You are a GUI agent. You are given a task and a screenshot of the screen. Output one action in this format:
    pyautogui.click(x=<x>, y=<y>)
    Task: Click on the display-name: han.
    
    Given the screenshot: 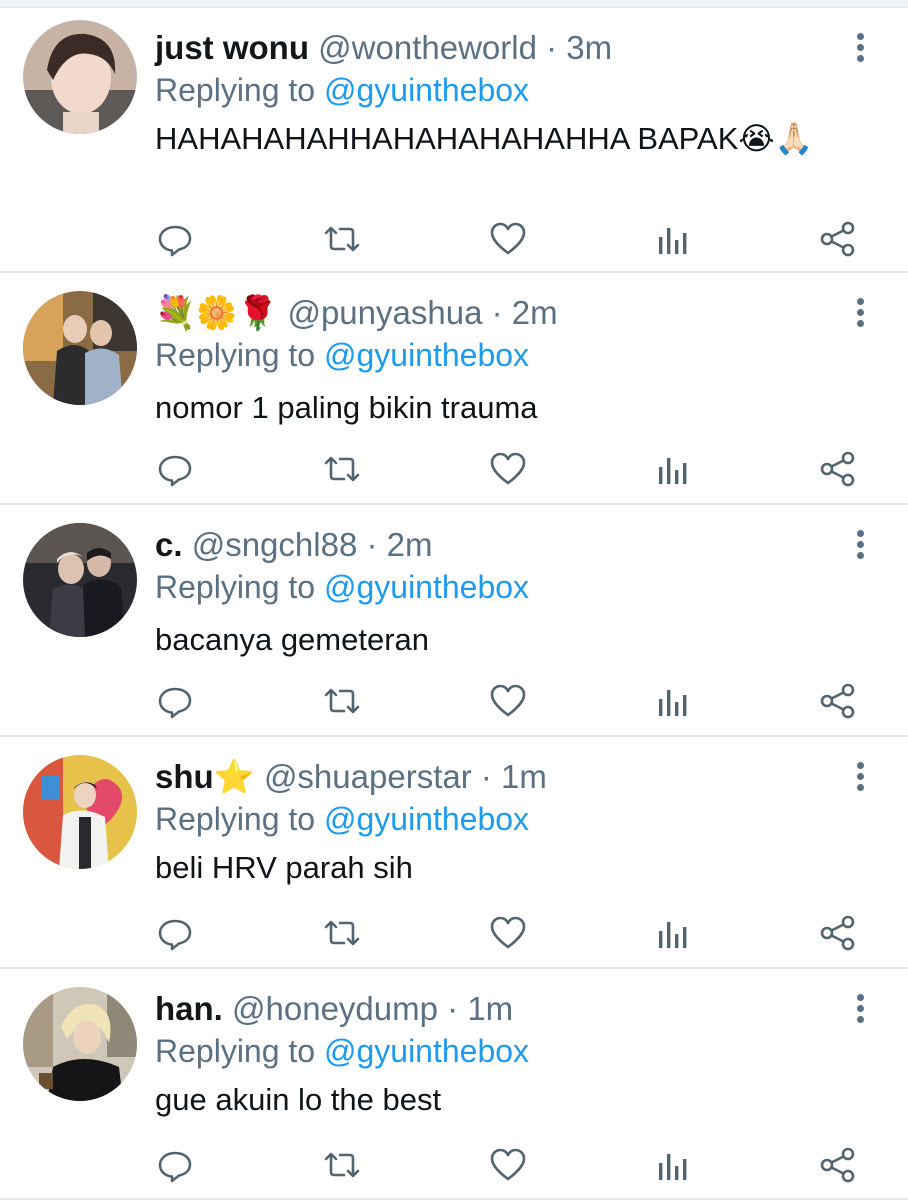 What is the action you would take?
    pyautogui.click(x=189, y=1008)
    